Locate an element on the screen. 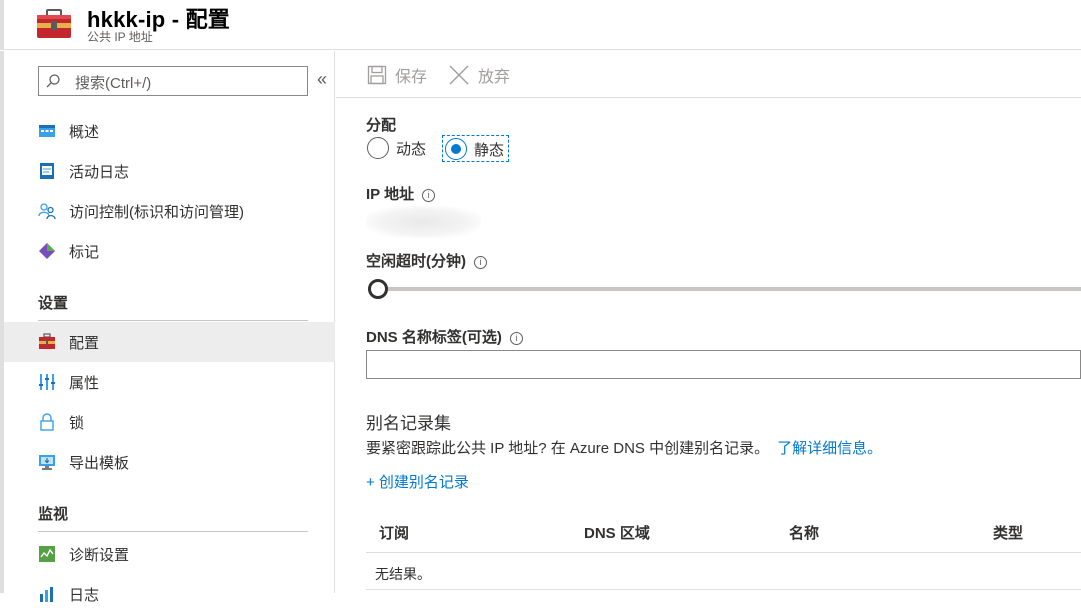 This screenshot has width=1081, height=614. sidebar-item-properties: 属性 is located at coordinates (169, 382).